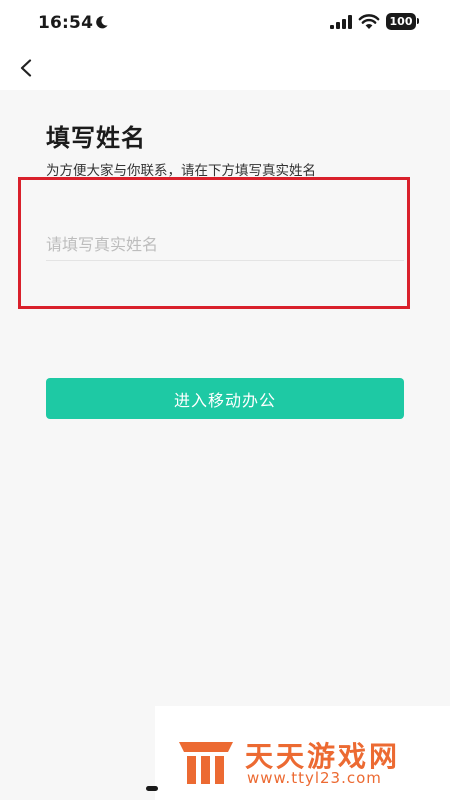  What do you see at coordinates (225, 23) in the screenshot?
I see `status-bar: 16:54 100` at bounding box center [225, 23].